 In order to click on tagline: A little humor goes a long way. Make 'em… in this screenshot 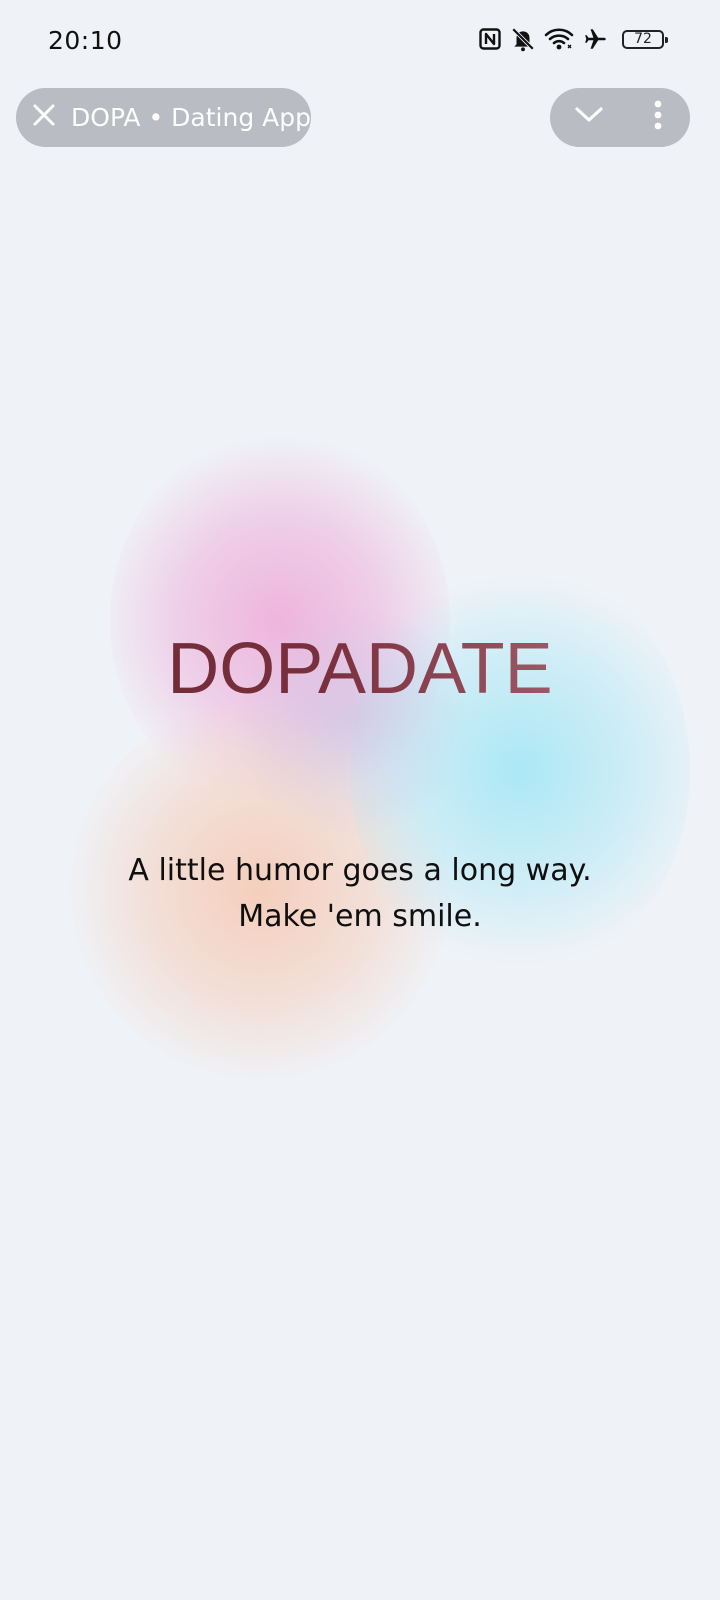, I will do `click(360, 894)`.